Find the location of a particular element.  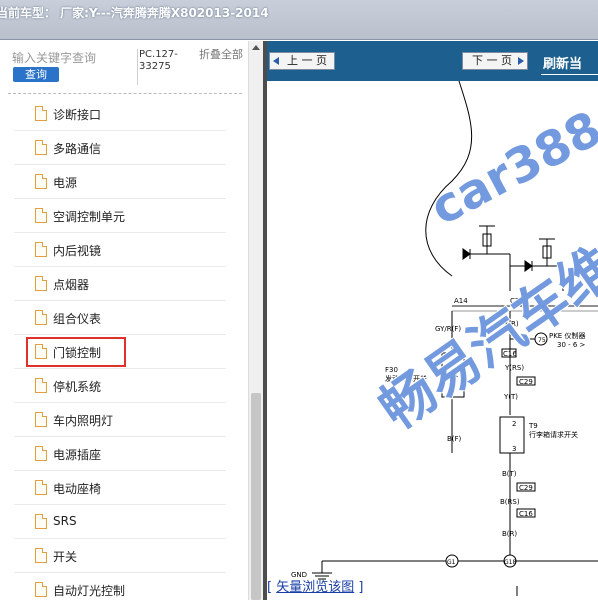

arrow-left-icon is located at coordinates (276, 61).